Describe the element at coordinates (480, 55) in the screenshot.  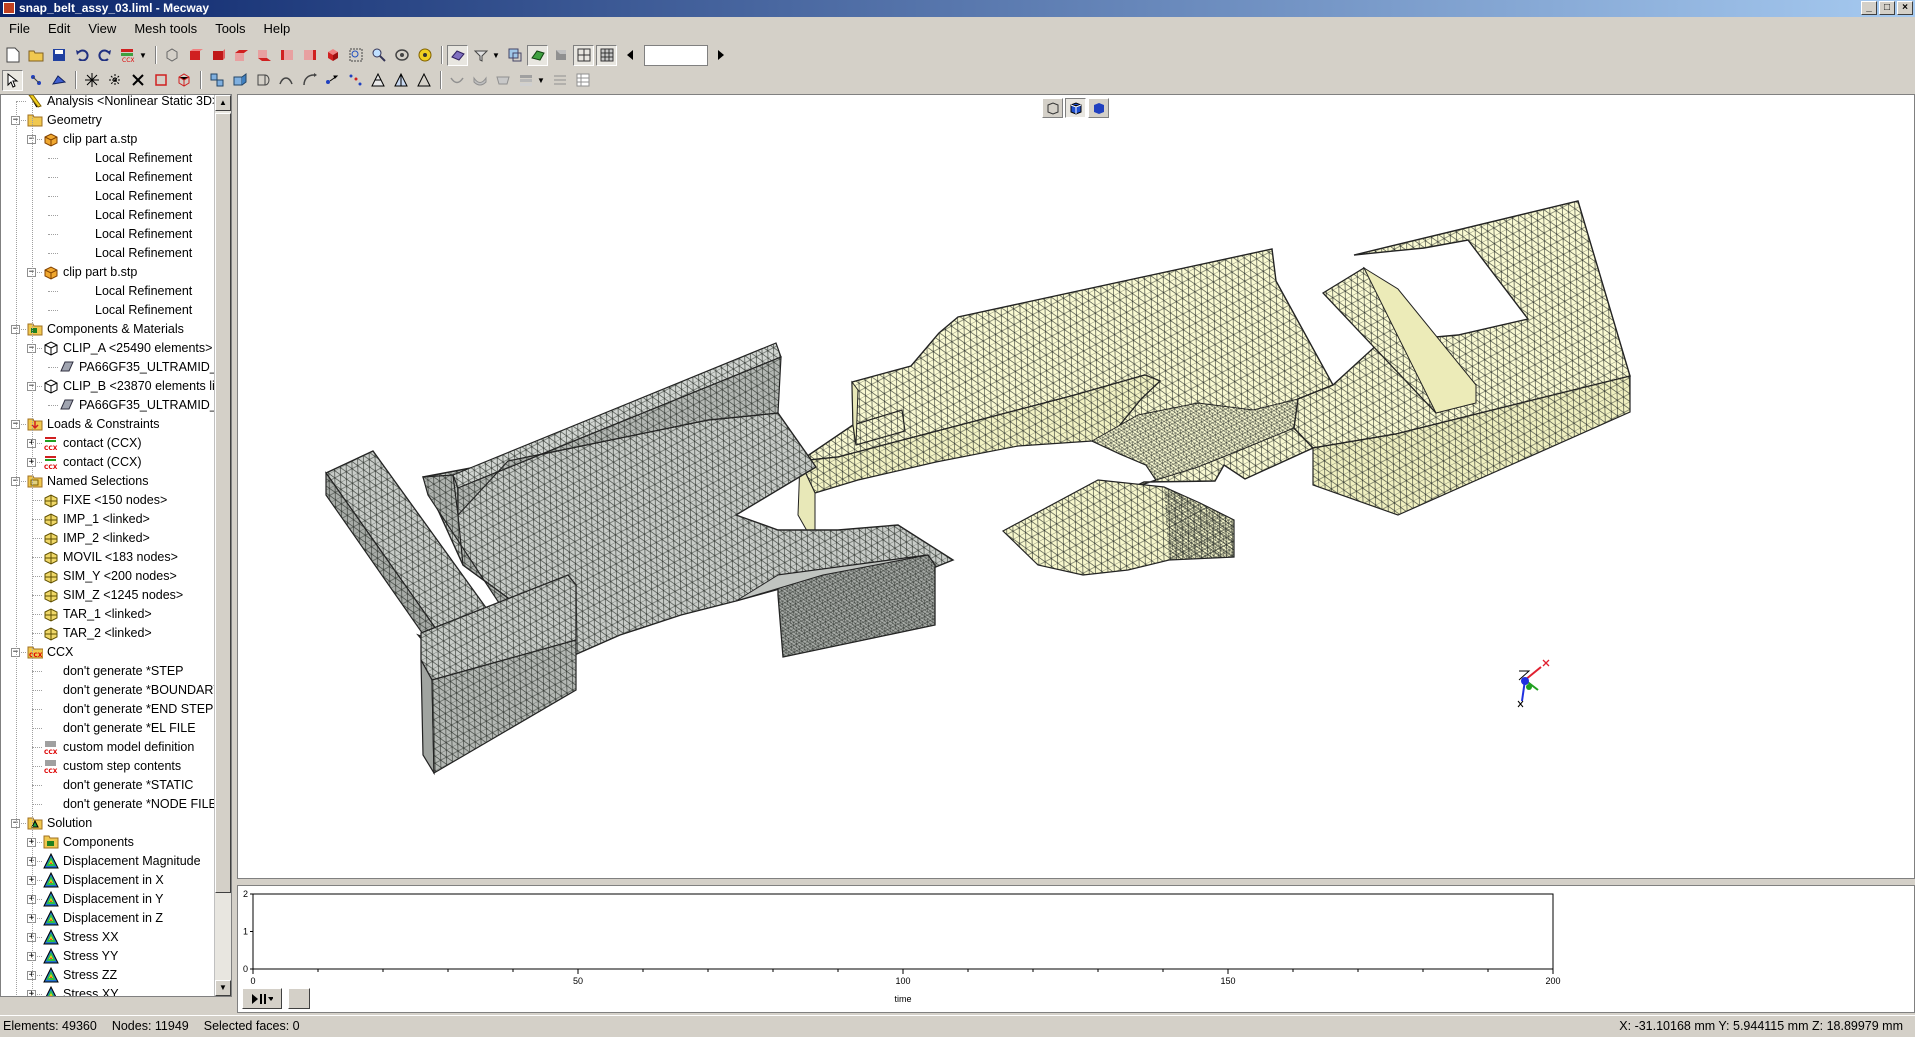
I see `selection-filter-icon` at that location.